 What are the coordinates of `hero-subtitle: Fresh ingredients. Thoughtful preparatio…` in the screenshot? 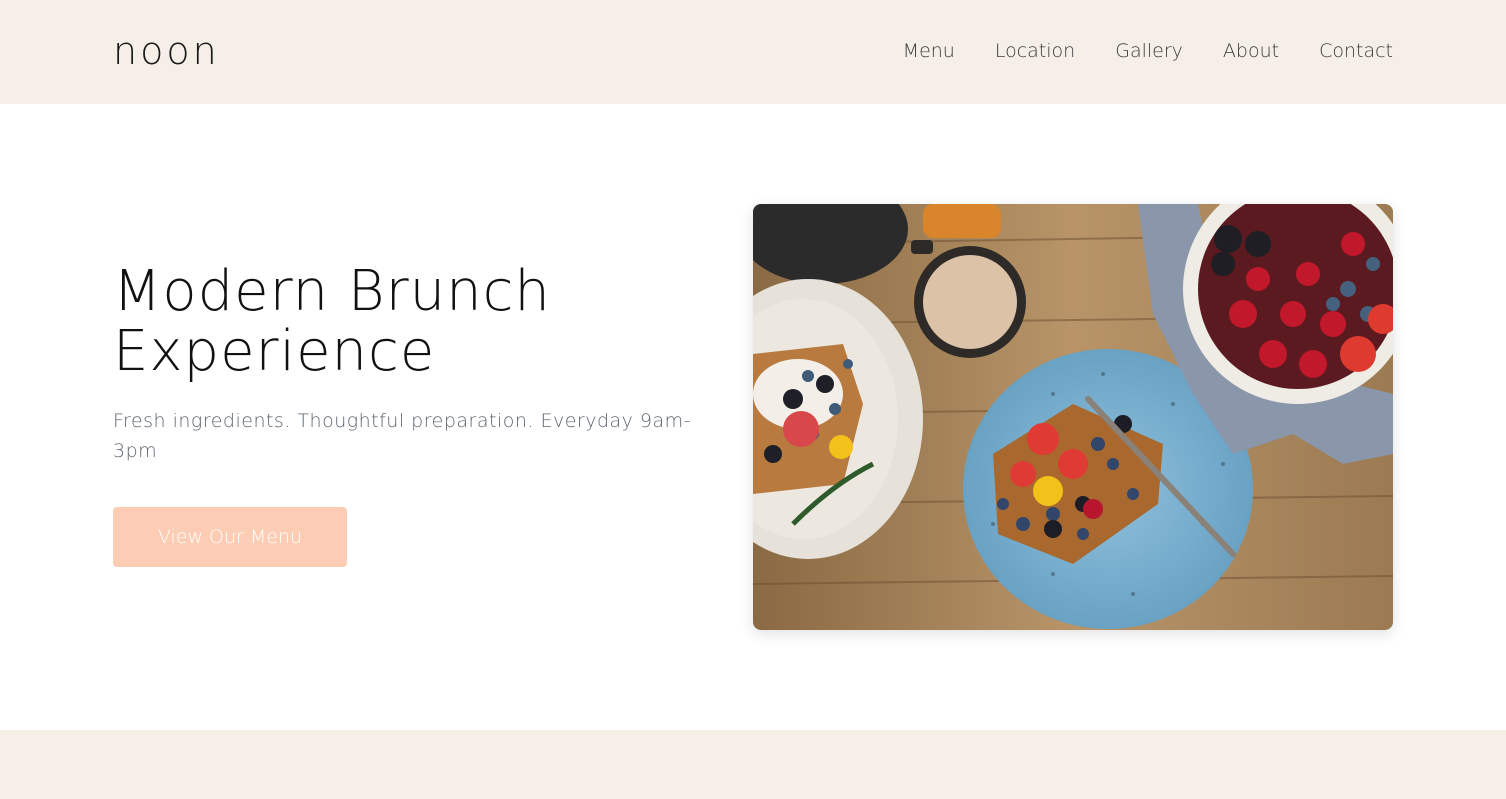 It's located at (402, 436).